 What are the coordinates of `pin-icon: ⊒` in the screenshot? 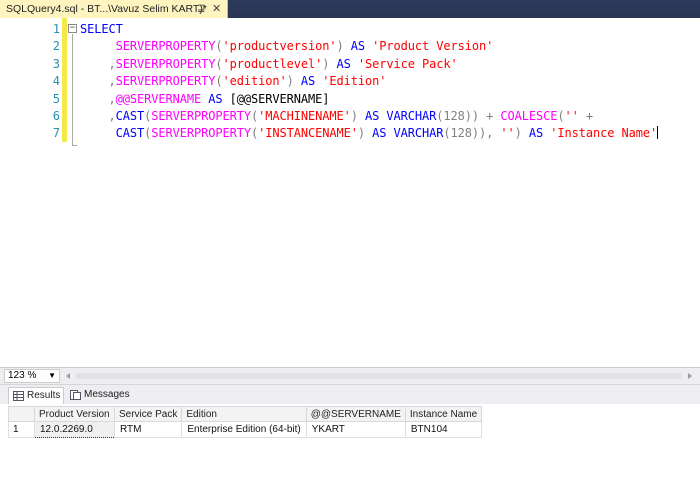 It's located at (201, 9).